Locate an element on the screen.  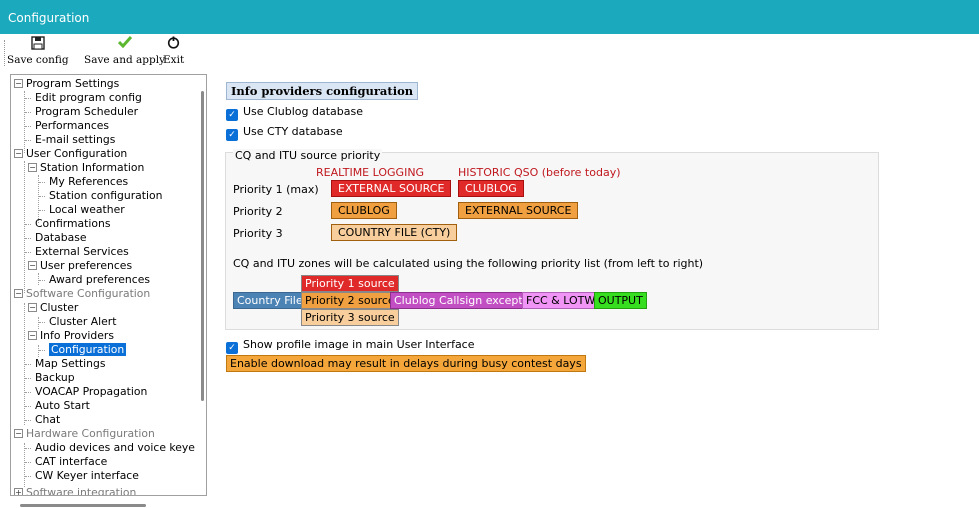
realtime-logging-header: REALTIME LOGGING is located at coordinates (370, 172).